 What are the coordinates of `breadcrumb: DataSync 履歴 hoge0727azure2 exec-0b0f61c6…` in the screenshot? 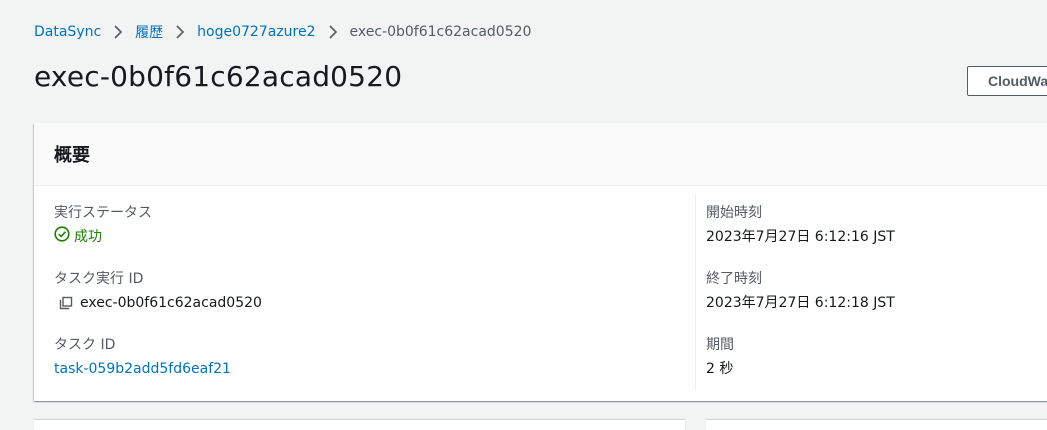 It's located at (282, 32).